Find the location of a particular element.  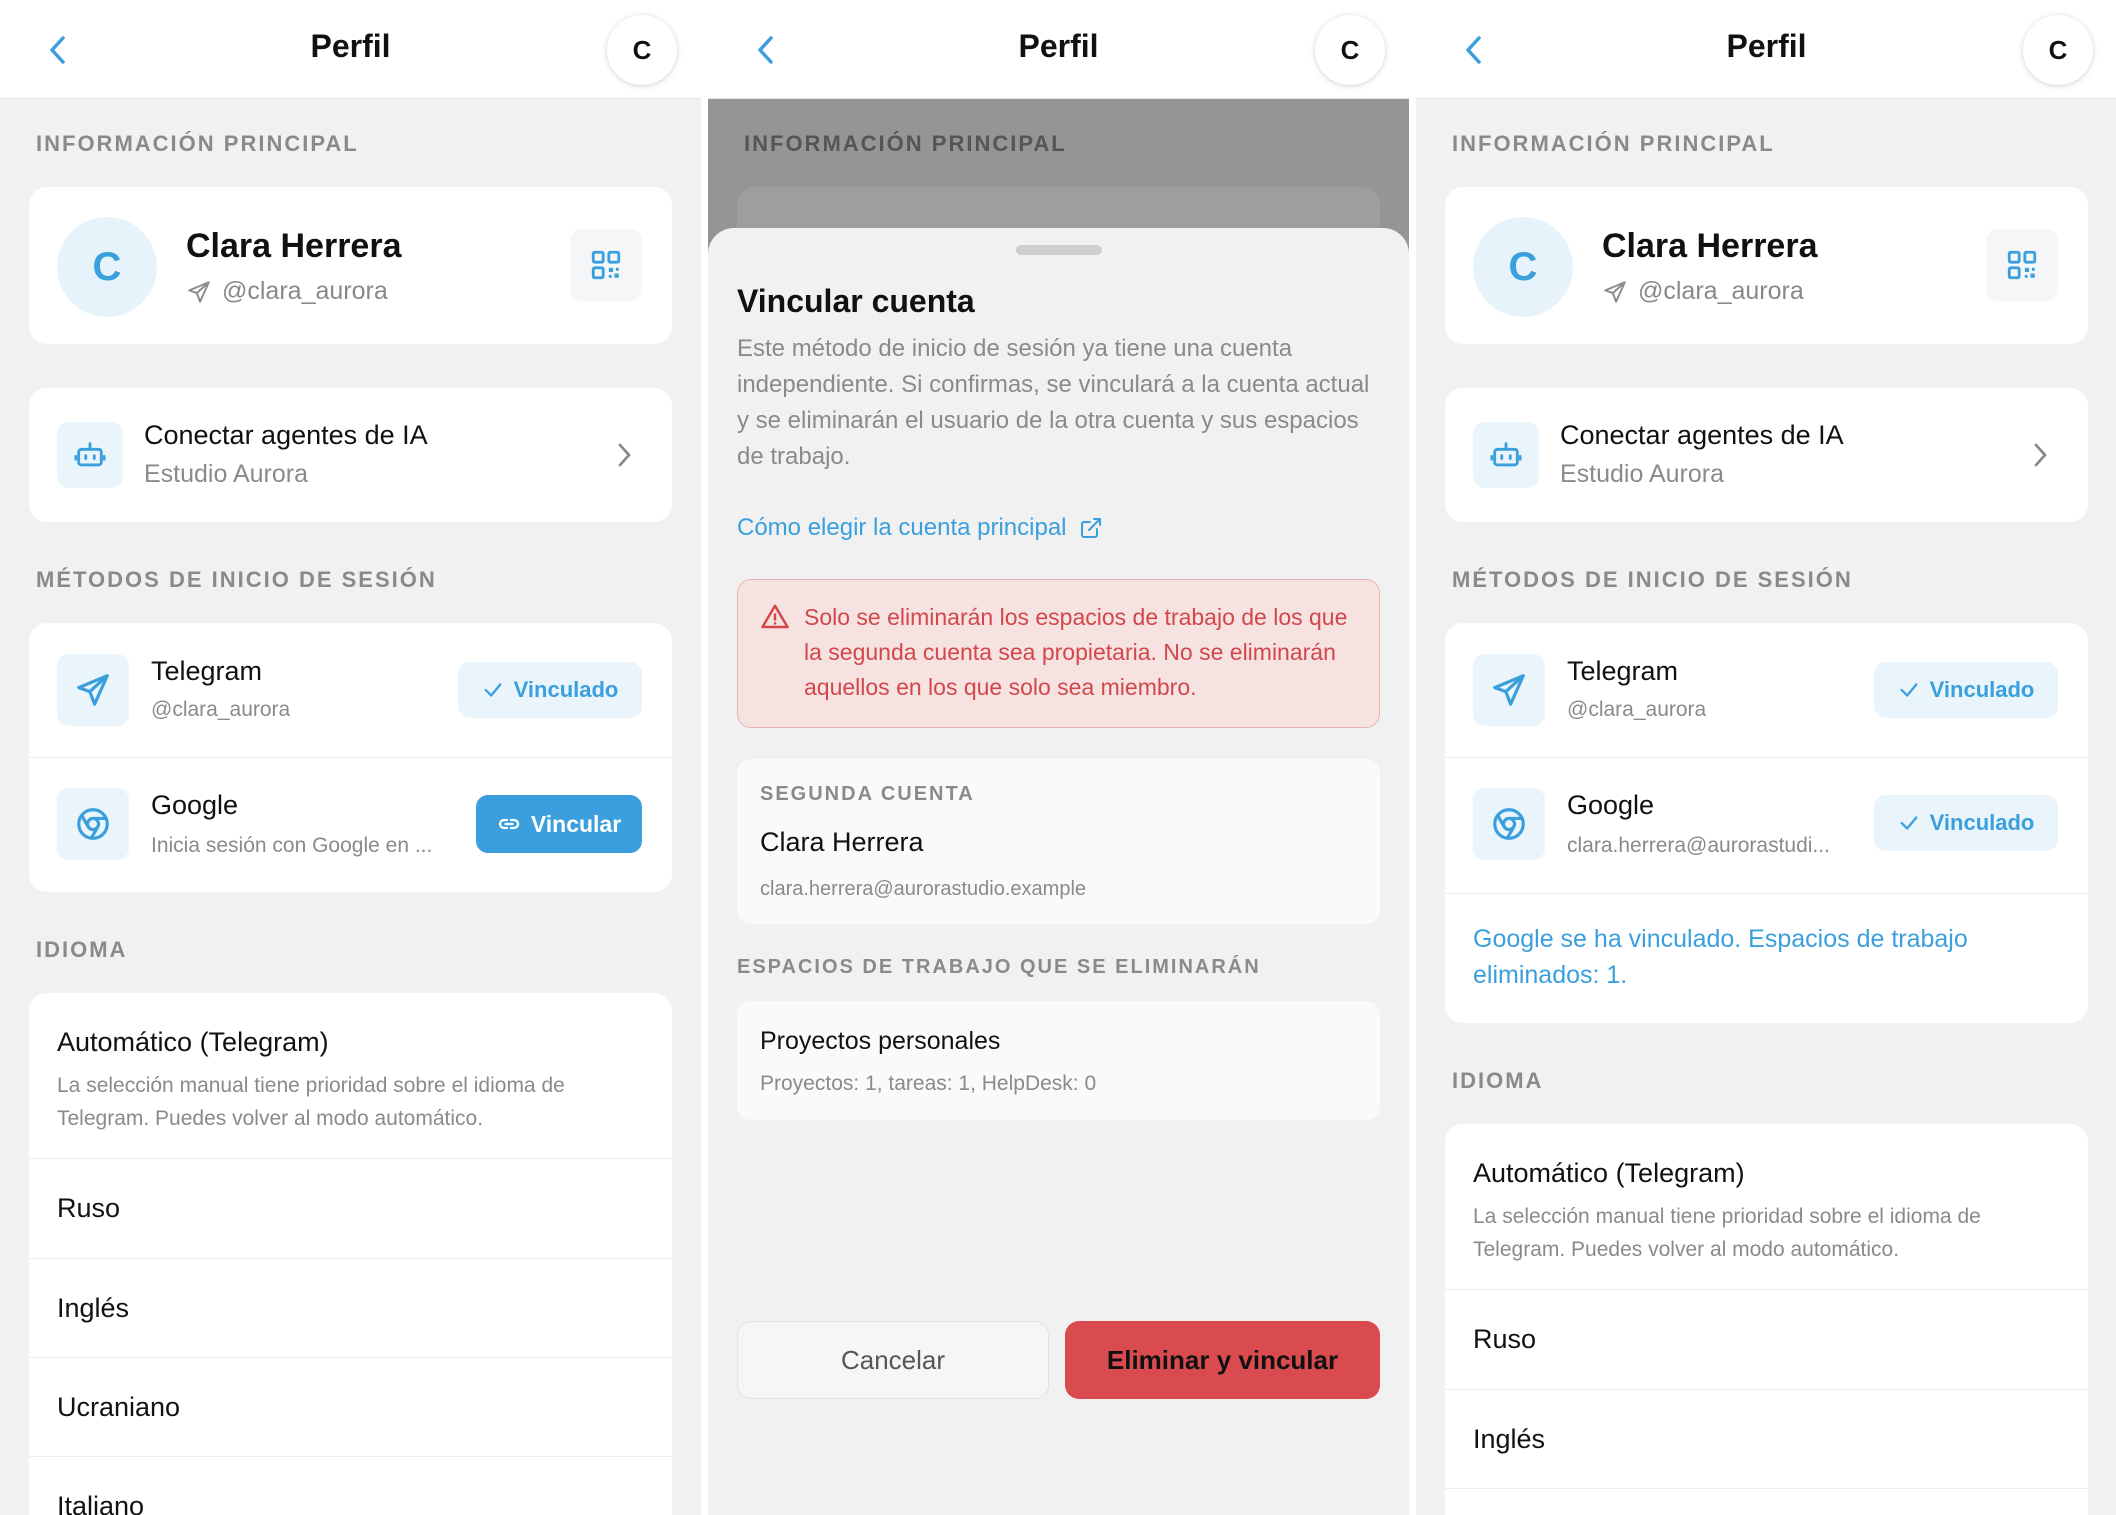

telegram-icon is located at coordinates (1509, 690).